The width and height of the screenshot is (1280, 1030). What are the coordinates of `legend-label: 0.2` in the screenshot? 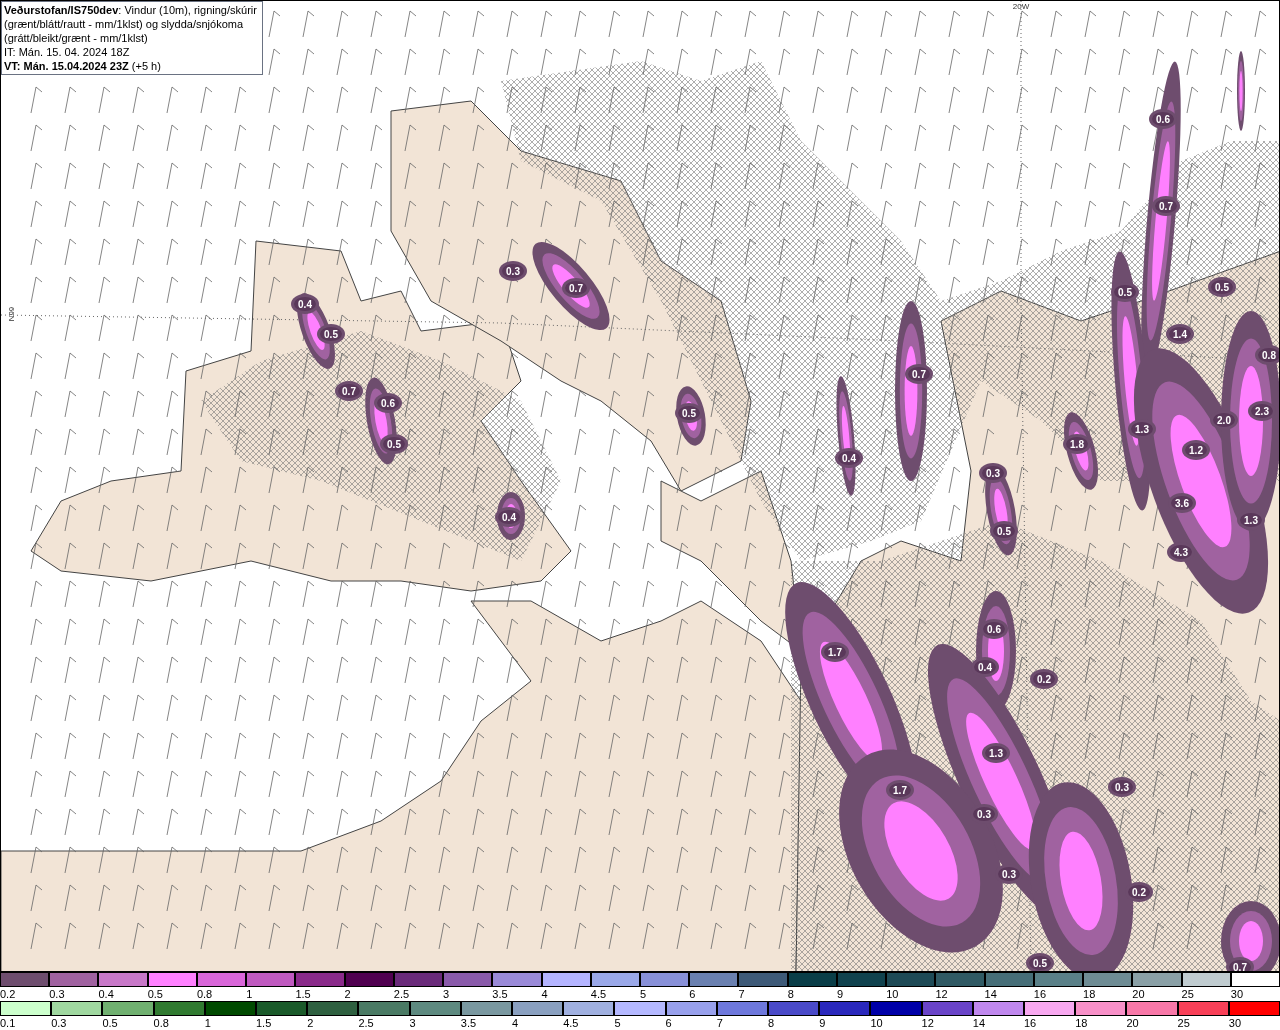 It's located at (8, 994).